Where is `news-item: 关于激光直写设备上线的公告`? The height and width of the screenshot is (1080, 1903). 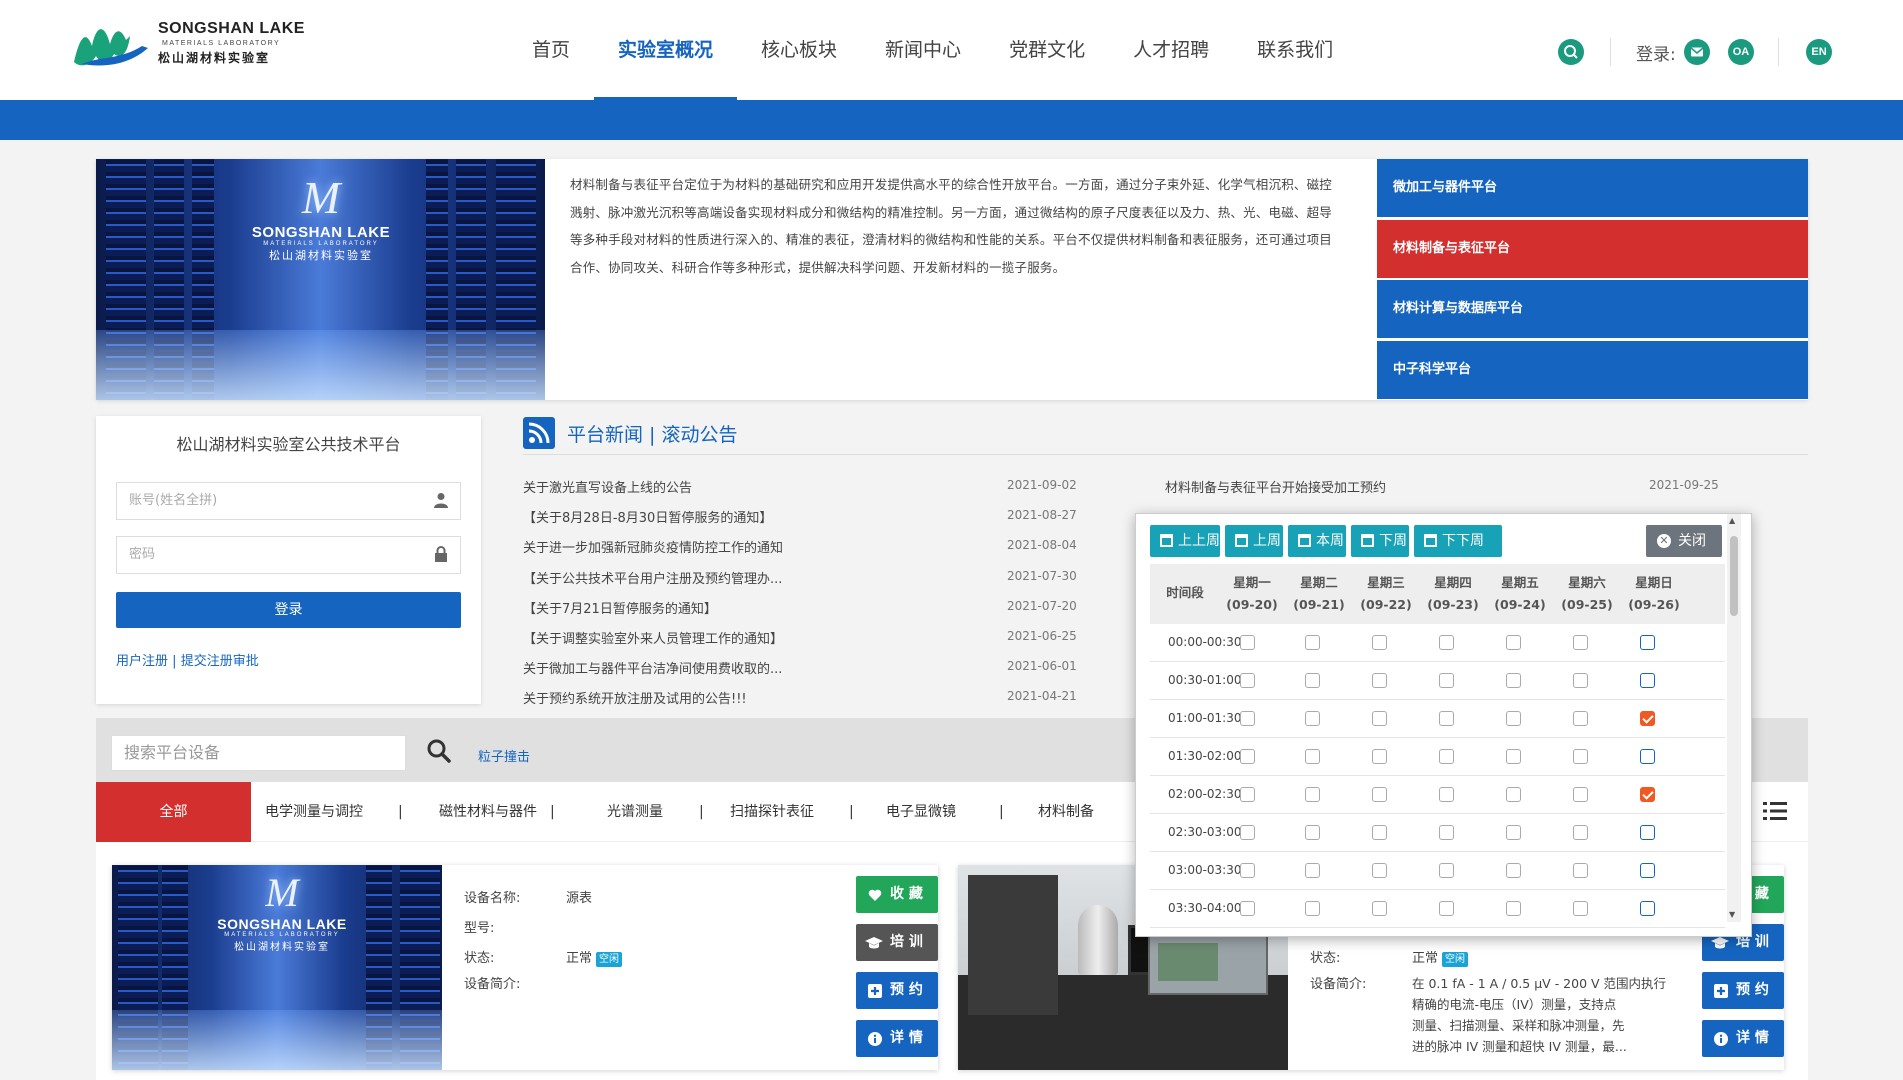
news-item: 关于激光直写设备上线的公告 is located at coordinates (607, 486).